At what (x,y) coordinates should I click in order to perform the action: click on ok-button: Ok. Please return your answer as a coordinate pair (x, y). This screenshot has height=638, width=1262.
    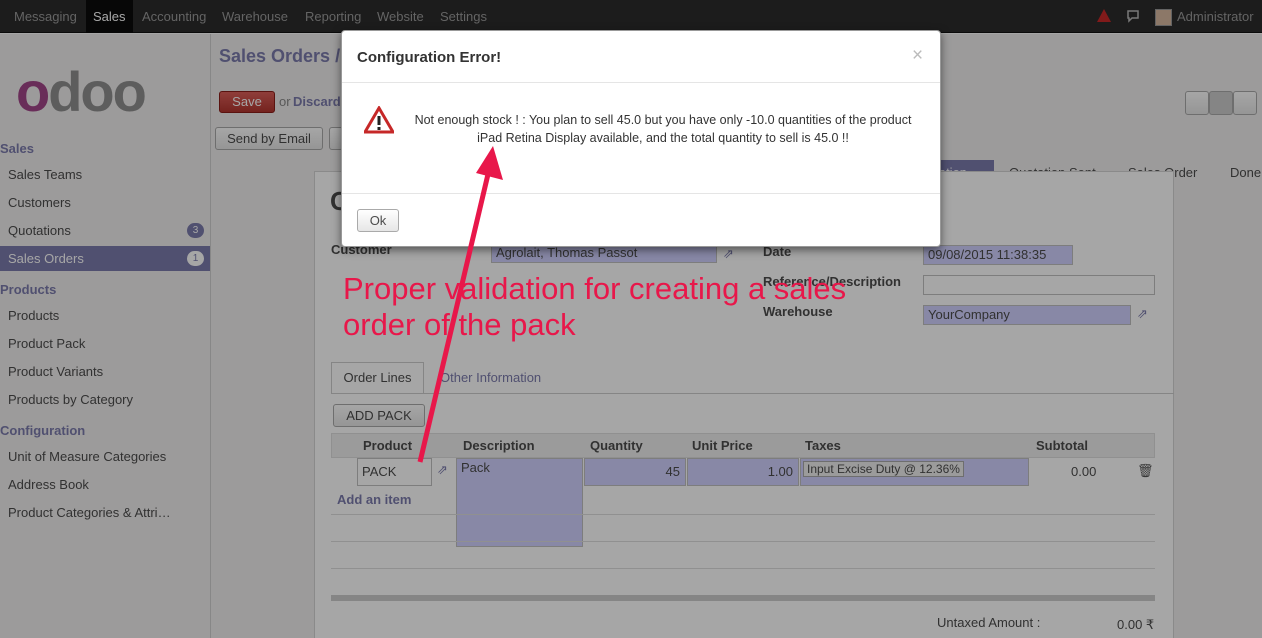
    Looking at the image, I should click on (378, 220).